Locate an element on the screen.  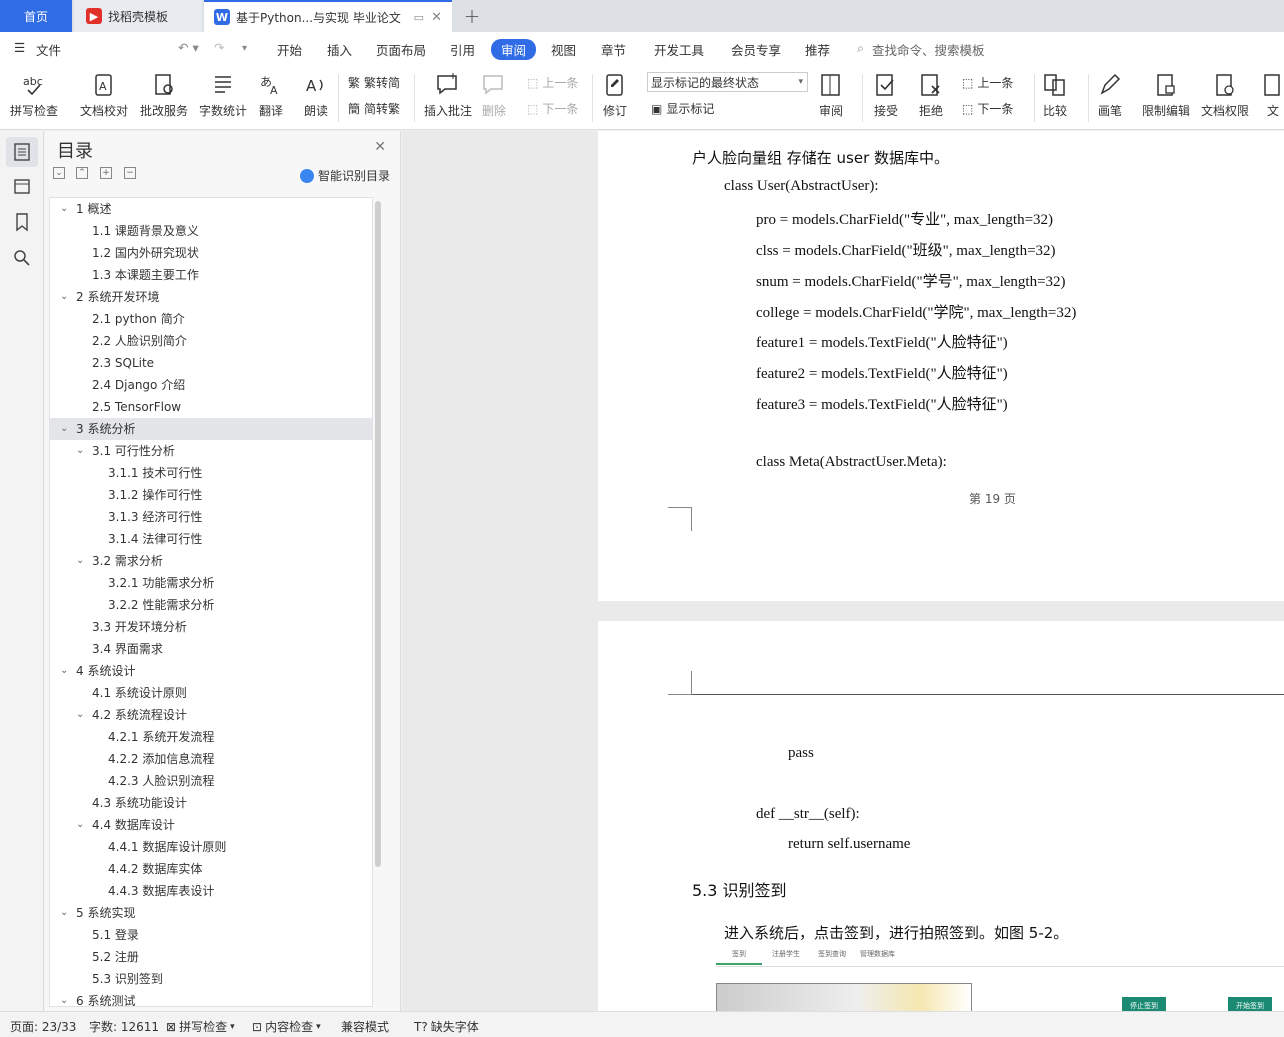
toc-item: ⌄ 3 系统分析 is located at coordinates (211, 429).